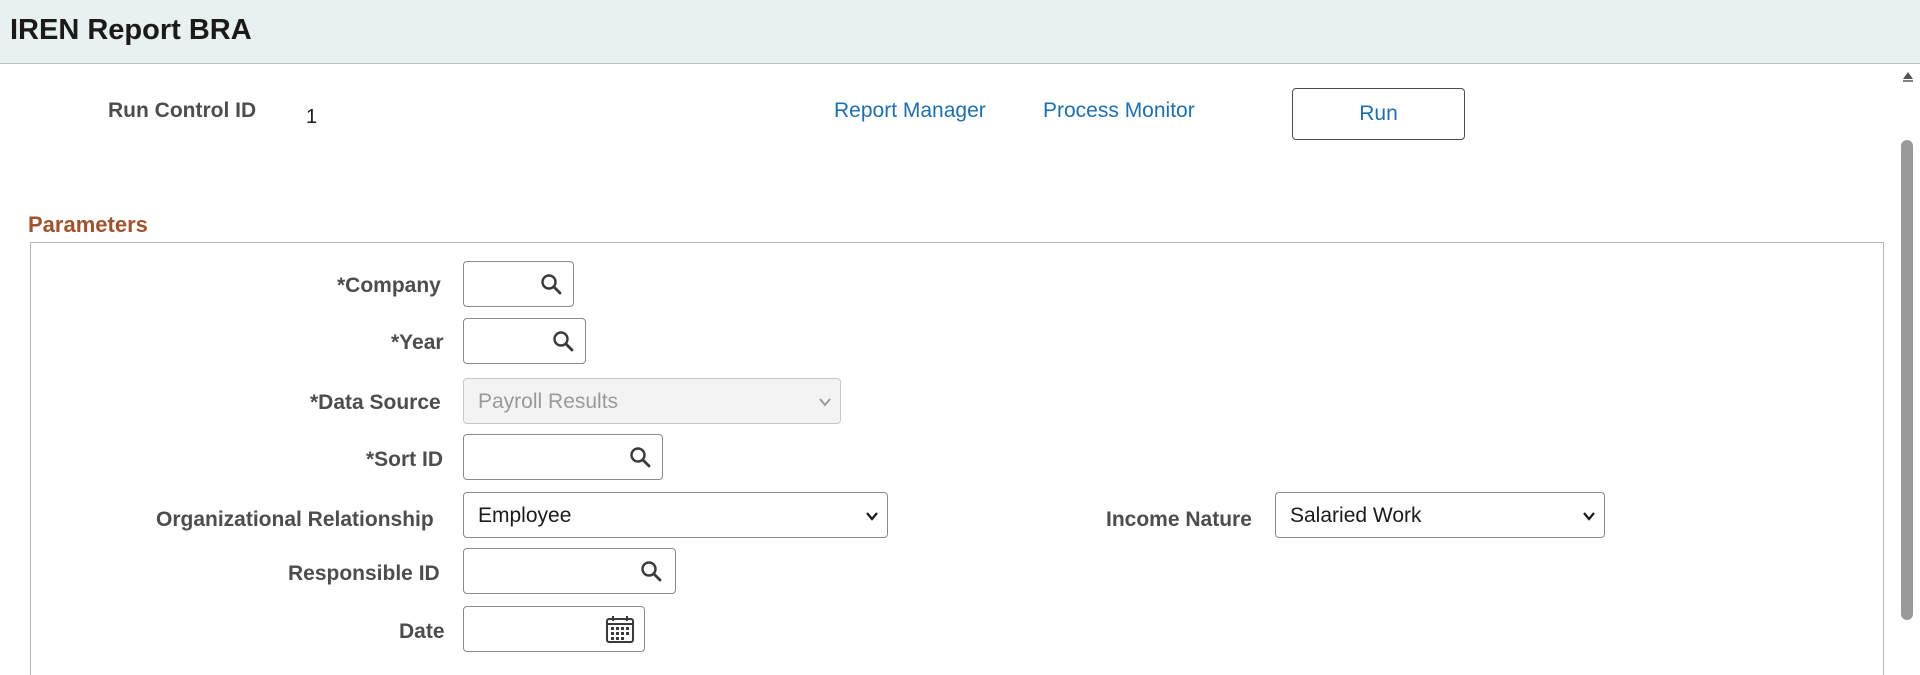  Describe the element at coordinates (675, 515) in the screenshot. I see `org-relationship-select: Employee` at that location.